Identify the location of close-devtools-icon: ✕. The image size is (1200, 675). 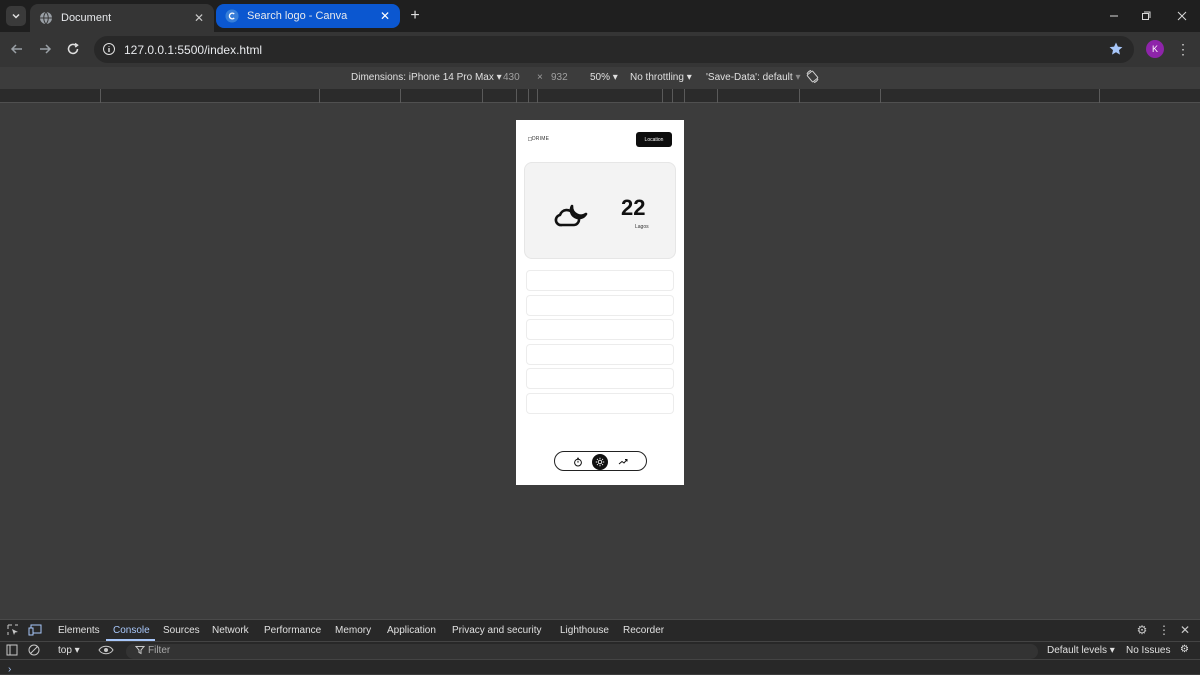
(1185, 630).